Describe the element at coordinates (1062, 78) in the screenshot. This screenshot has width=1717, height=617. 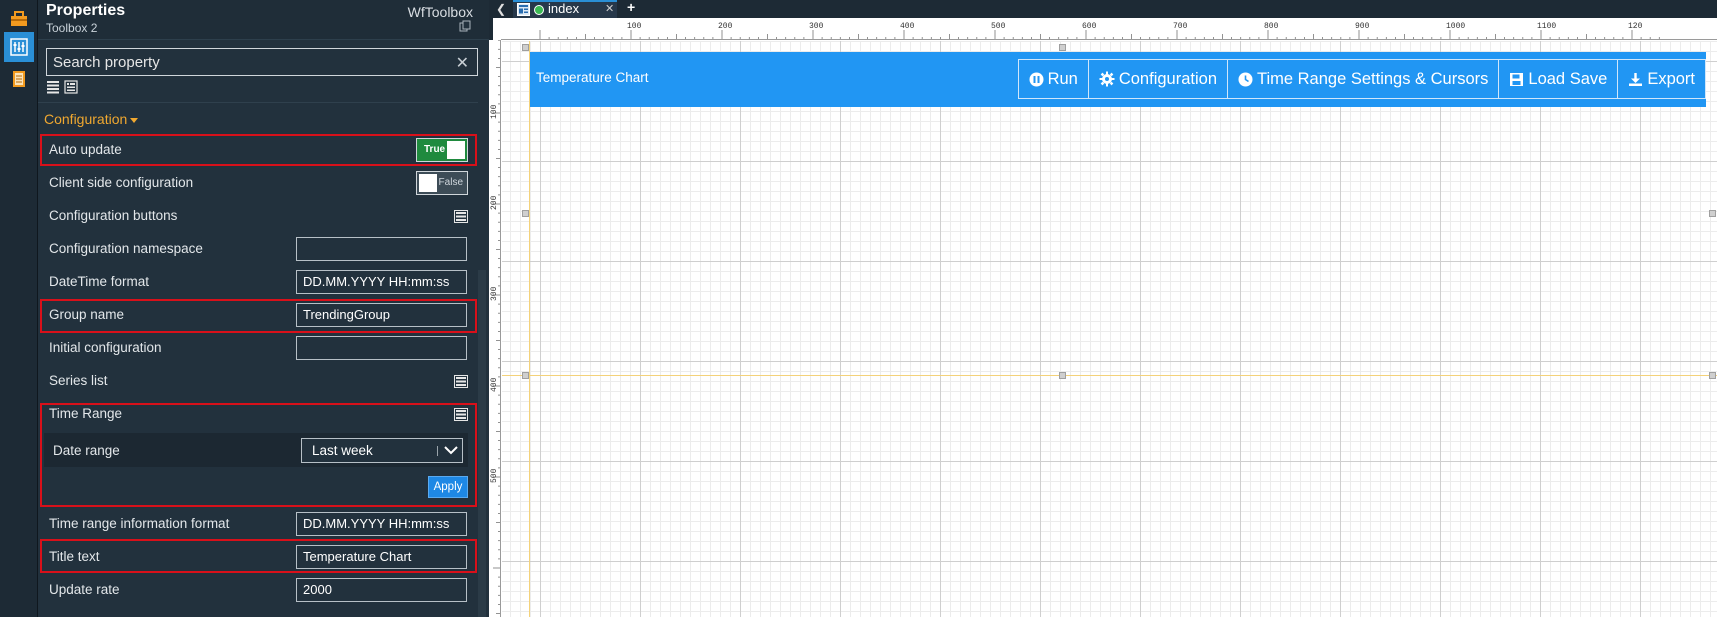
I see `run-label: Run` at that location.